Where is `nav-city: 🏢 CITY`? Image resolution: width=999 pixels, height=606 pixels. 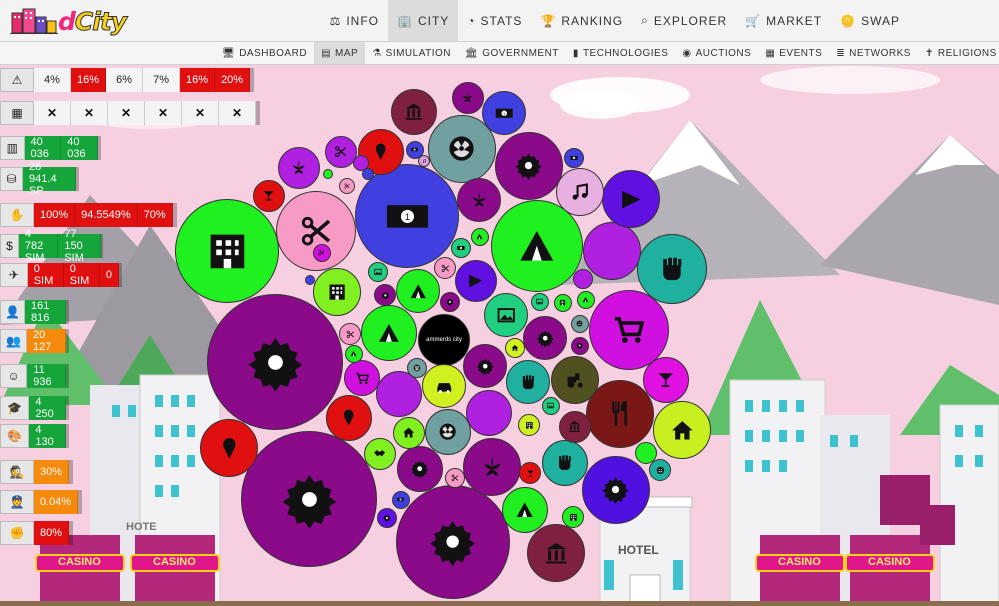 nav-city: 🏢 CITY is located at coordinates (423, 20).